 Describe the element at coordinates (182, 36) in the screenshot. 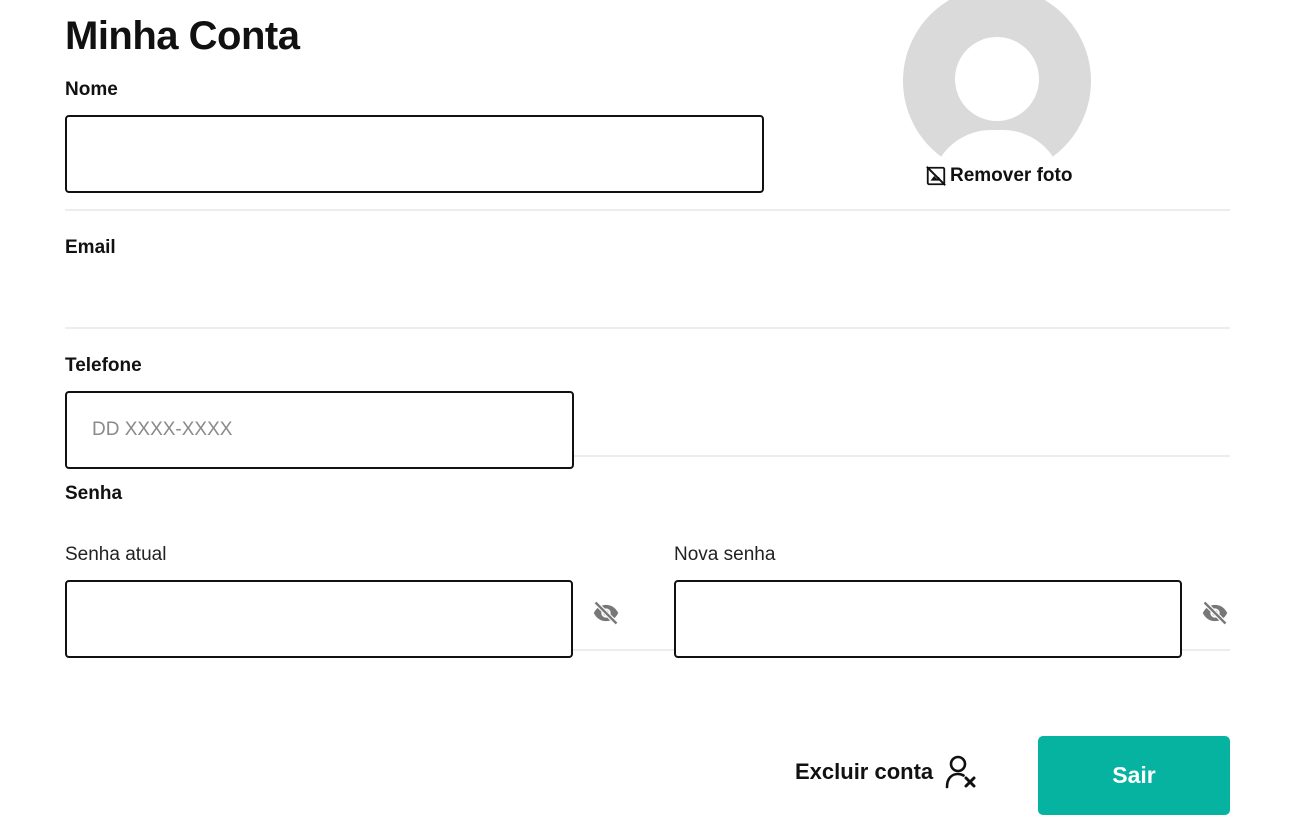

I see `page-title: Minha Conta` at that location.